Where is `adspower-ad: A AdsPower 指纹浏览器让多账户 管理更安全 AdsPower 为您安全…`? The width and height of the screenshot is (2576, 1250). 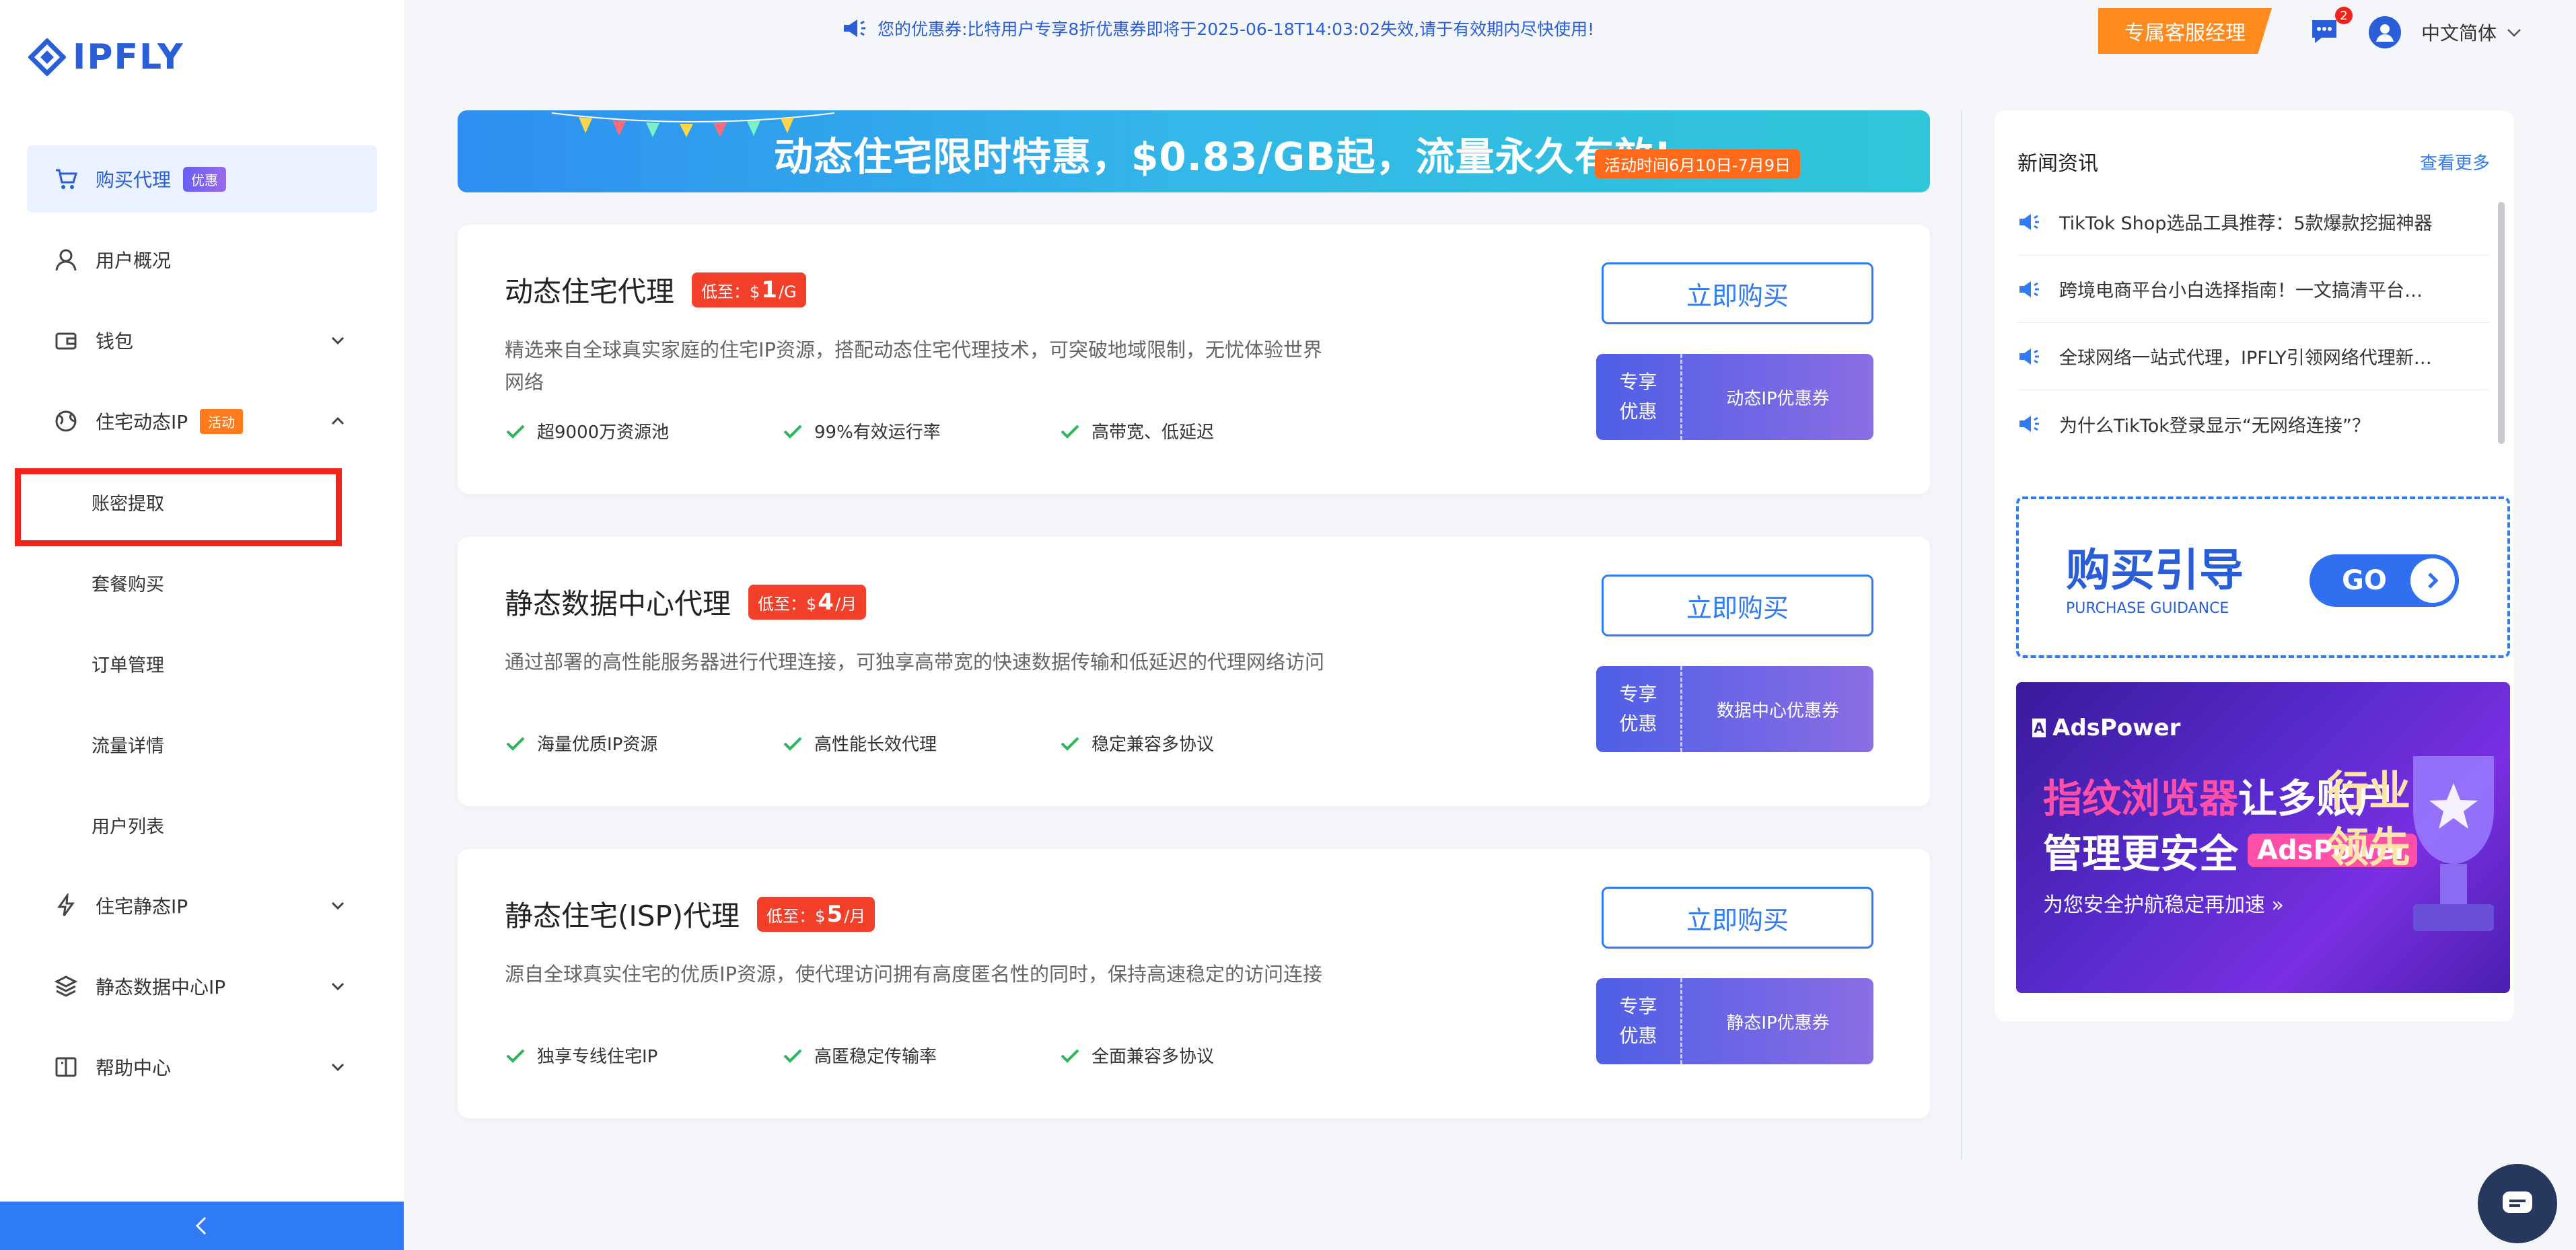 adspower-ad: A AdsPower 指纹浏览器让多账户 管理更安全 AdsPower 为您安全… is located at coordinates (2263, 837).